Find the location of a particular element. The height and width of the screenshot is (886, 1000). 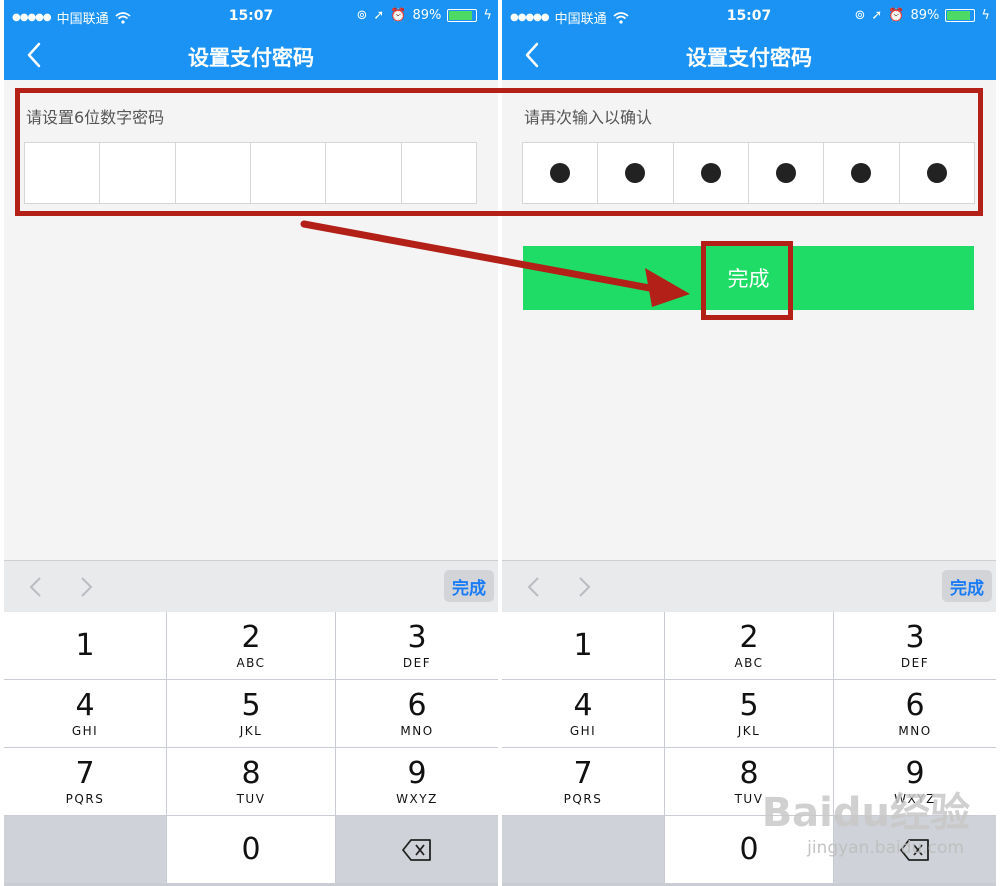

watermark-logo: Baidu经验 is located at coordinates (865, 813).